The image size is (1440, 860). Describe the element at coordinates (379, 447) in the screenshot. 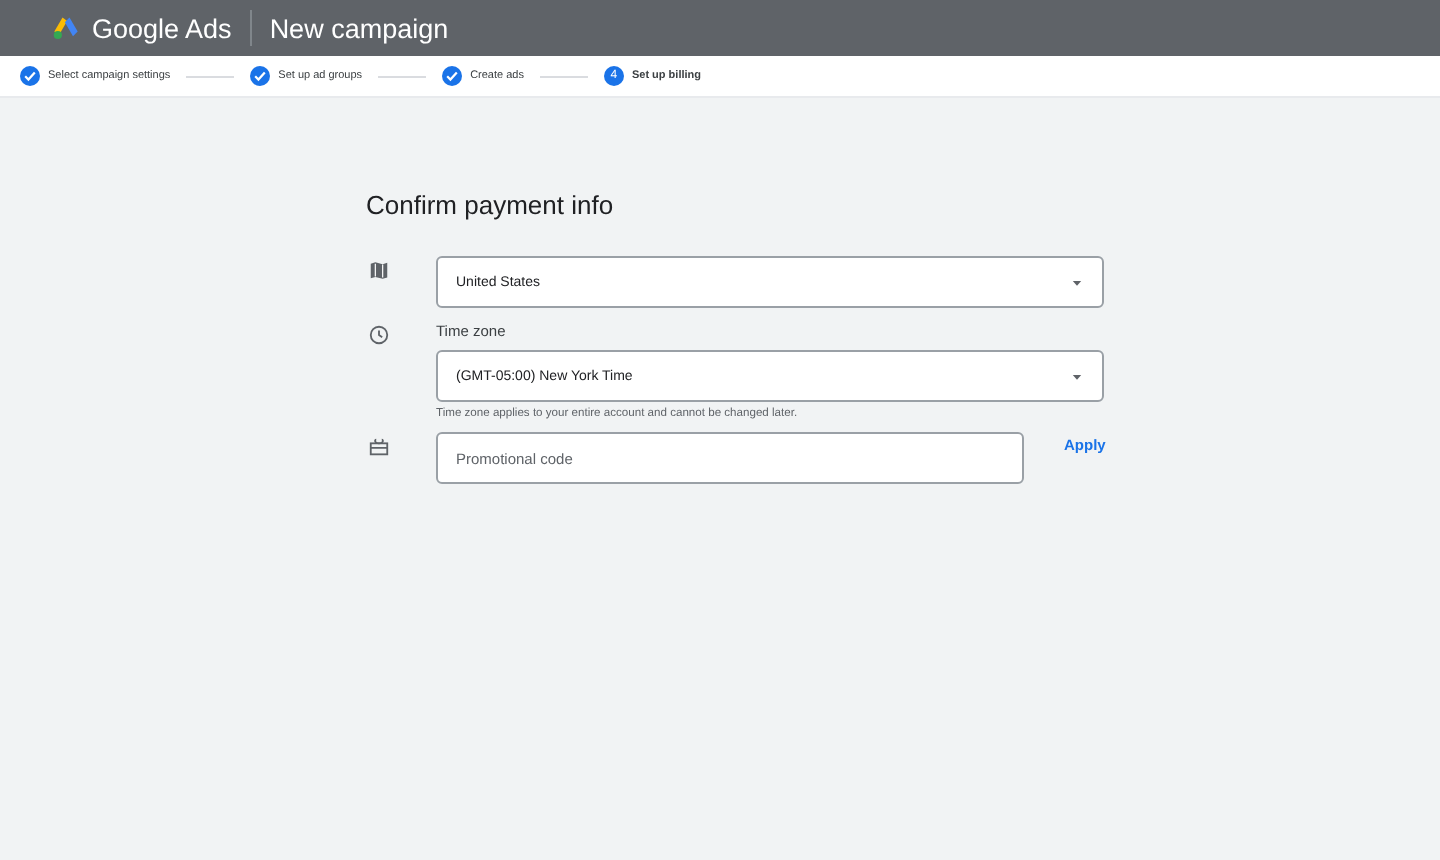

I see `gift-icon` at that location.